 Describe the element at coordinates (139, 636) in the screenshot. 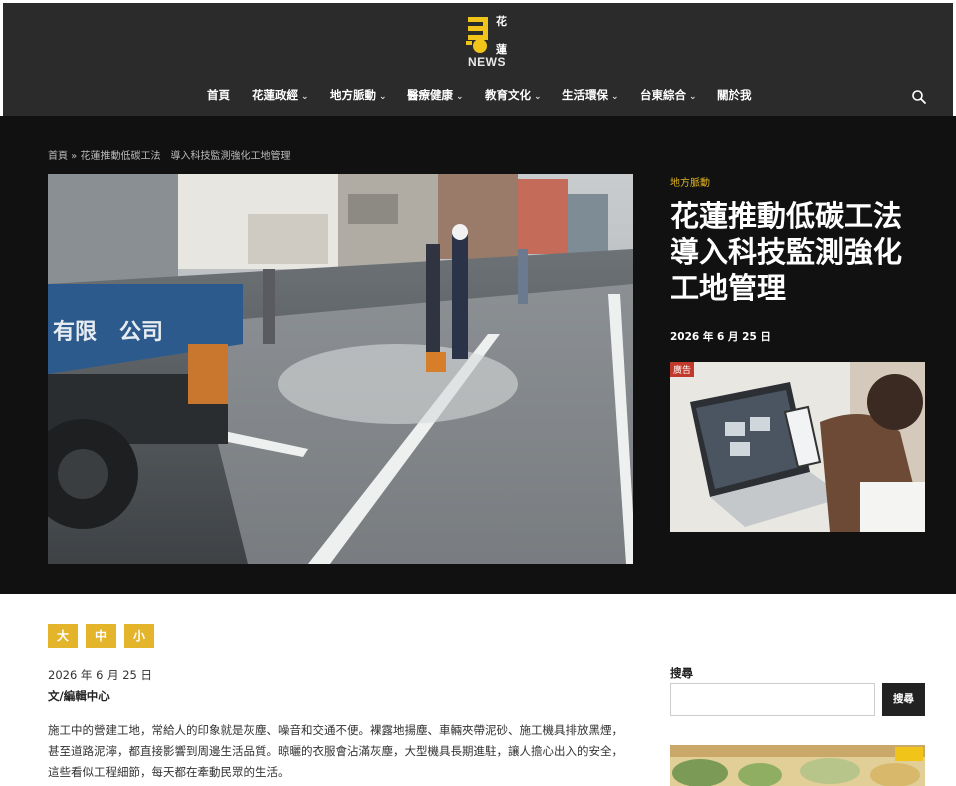

I see `font-size-small-button: 小` at that location.